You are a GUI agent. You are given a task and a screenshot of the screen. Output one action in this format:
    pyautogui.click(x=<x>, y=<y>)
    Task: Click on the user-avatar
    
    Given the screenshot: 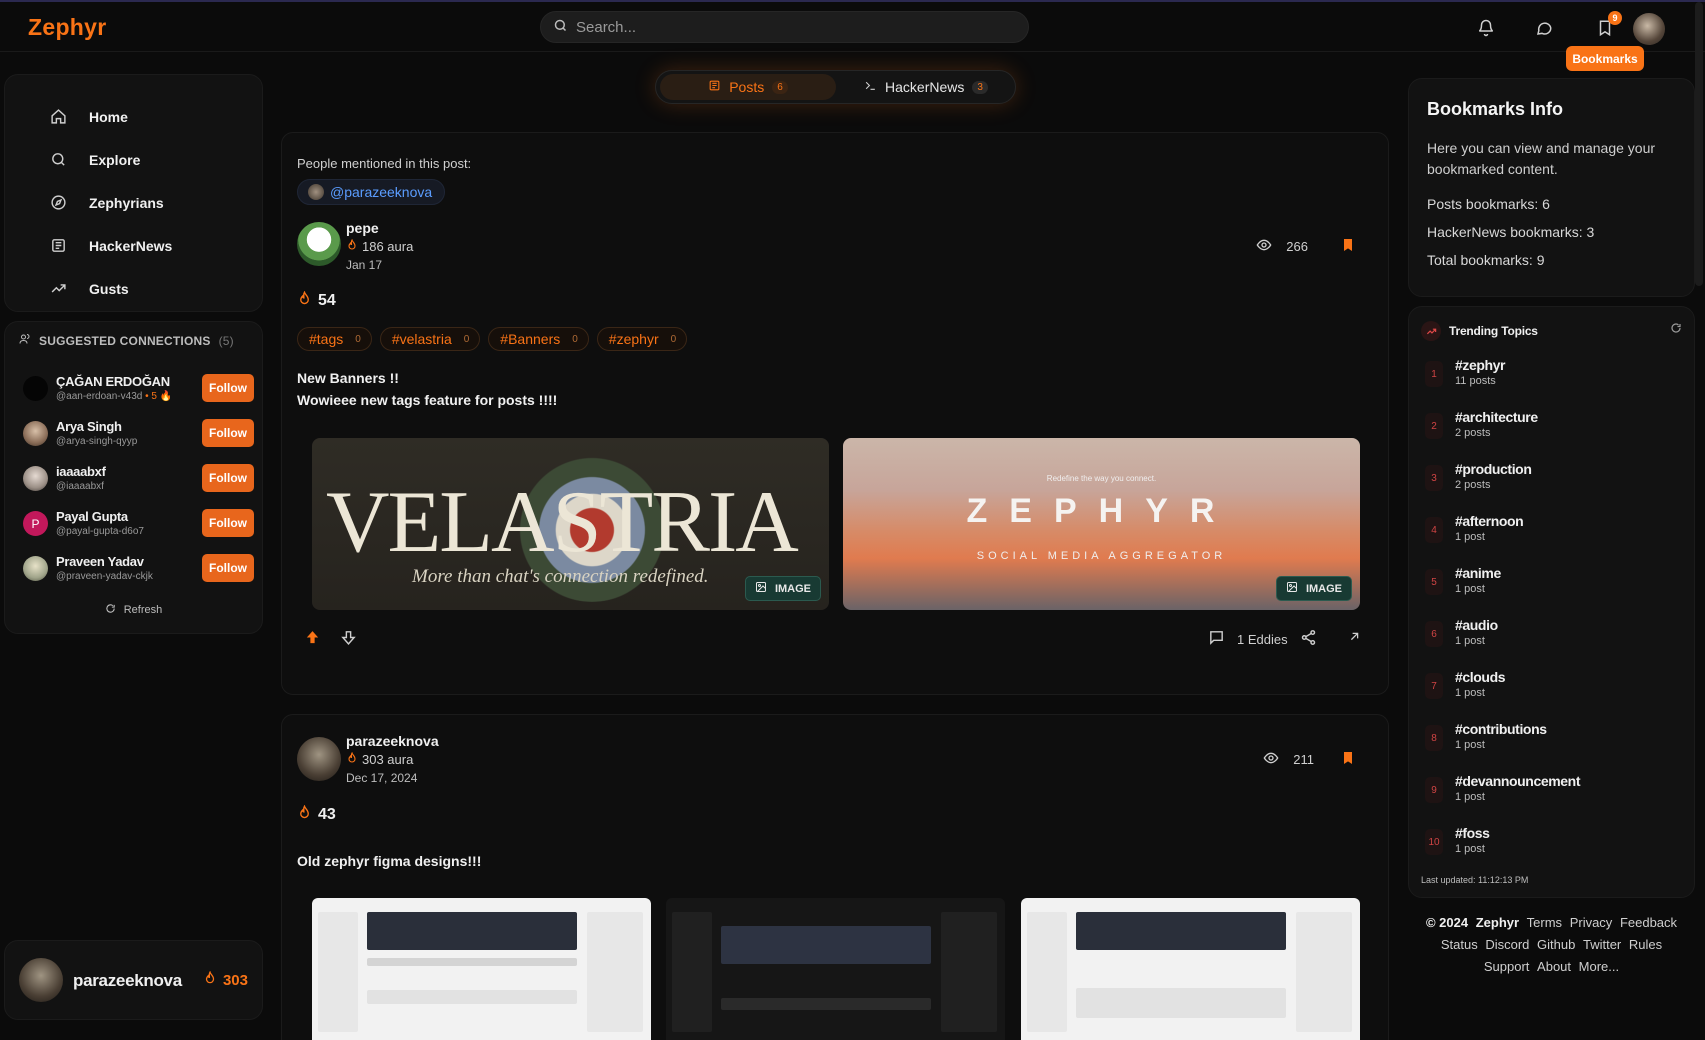 What is the action you would take?
    pyautogui.click(x=1649, y=29)
    